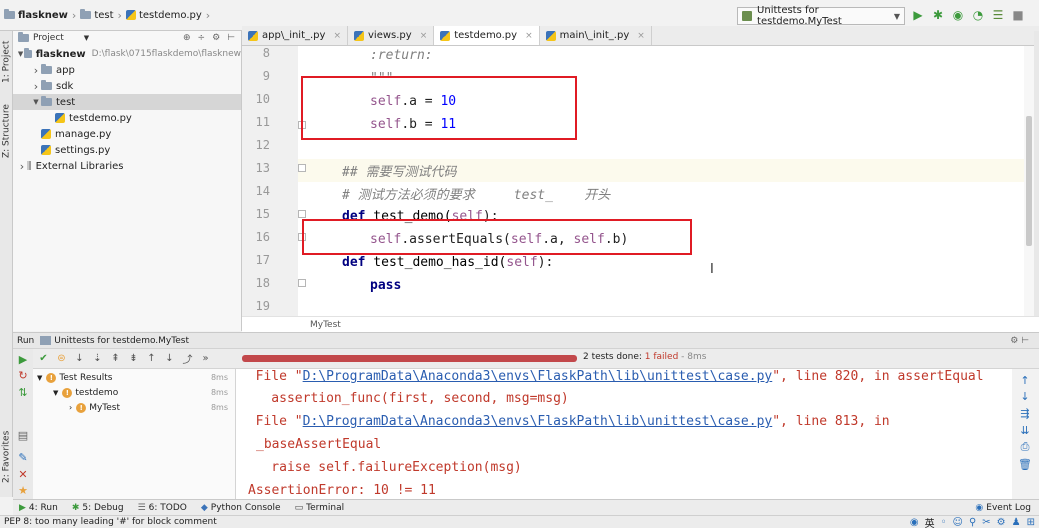  I want to click on build-icon: ☰, so click(998, 15).